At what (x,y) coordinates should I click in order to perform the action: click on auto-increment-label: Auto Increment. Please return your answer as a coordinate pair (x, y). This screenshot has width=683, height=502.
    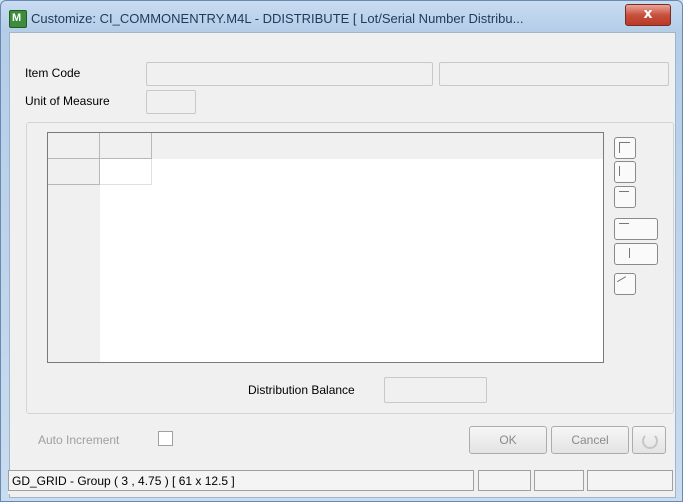
    Looking at the image, I should click on (79, 440).